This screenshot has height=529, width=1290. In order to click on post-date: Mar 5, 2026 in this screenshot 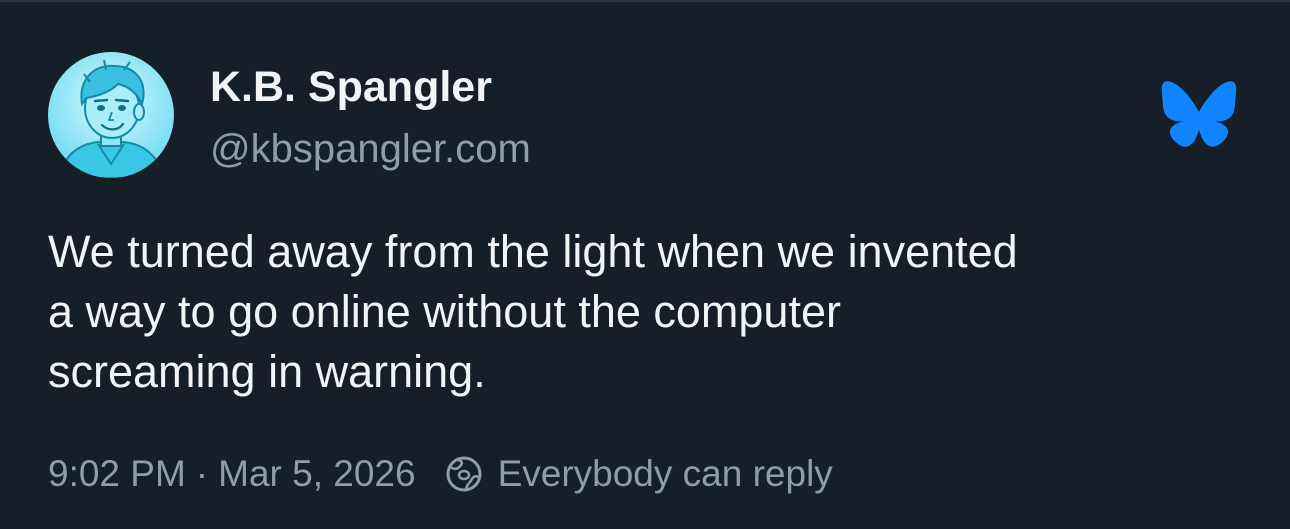, I will do `click(316, 474)`.